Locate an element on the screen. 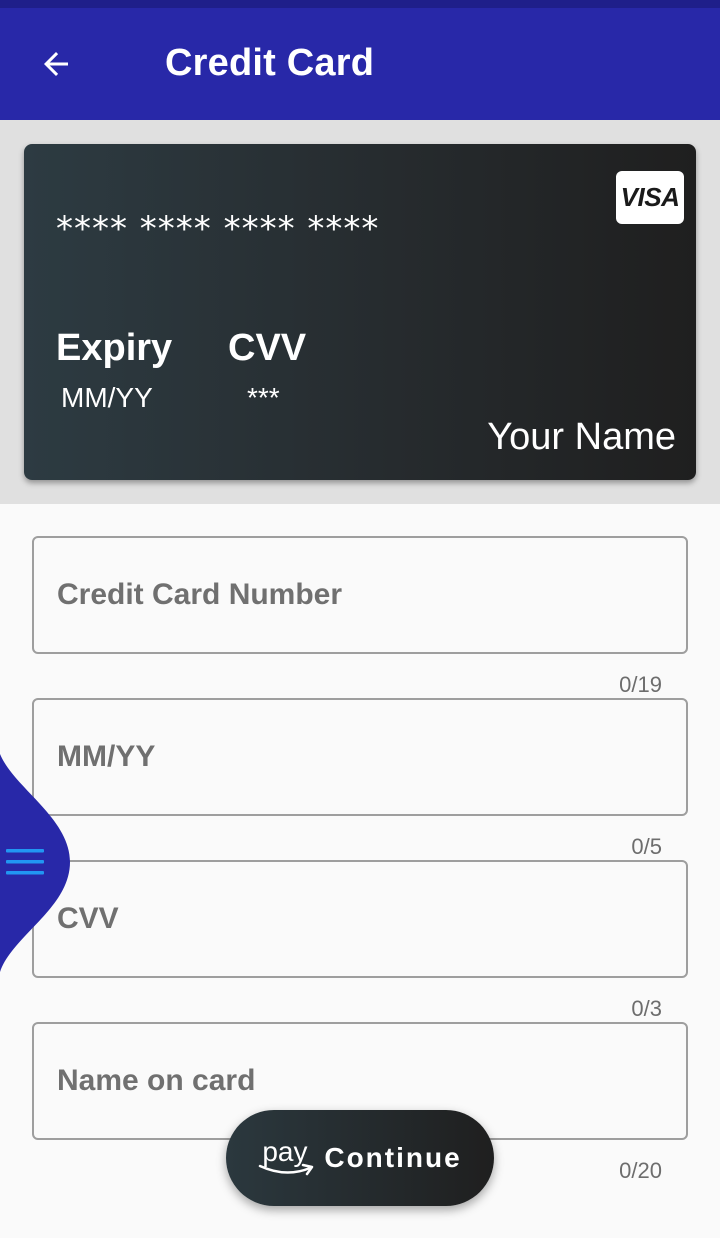 This screenshot has height=1238, width=720. card-number-counter: 0/19 is located at coordinates (640, 684).